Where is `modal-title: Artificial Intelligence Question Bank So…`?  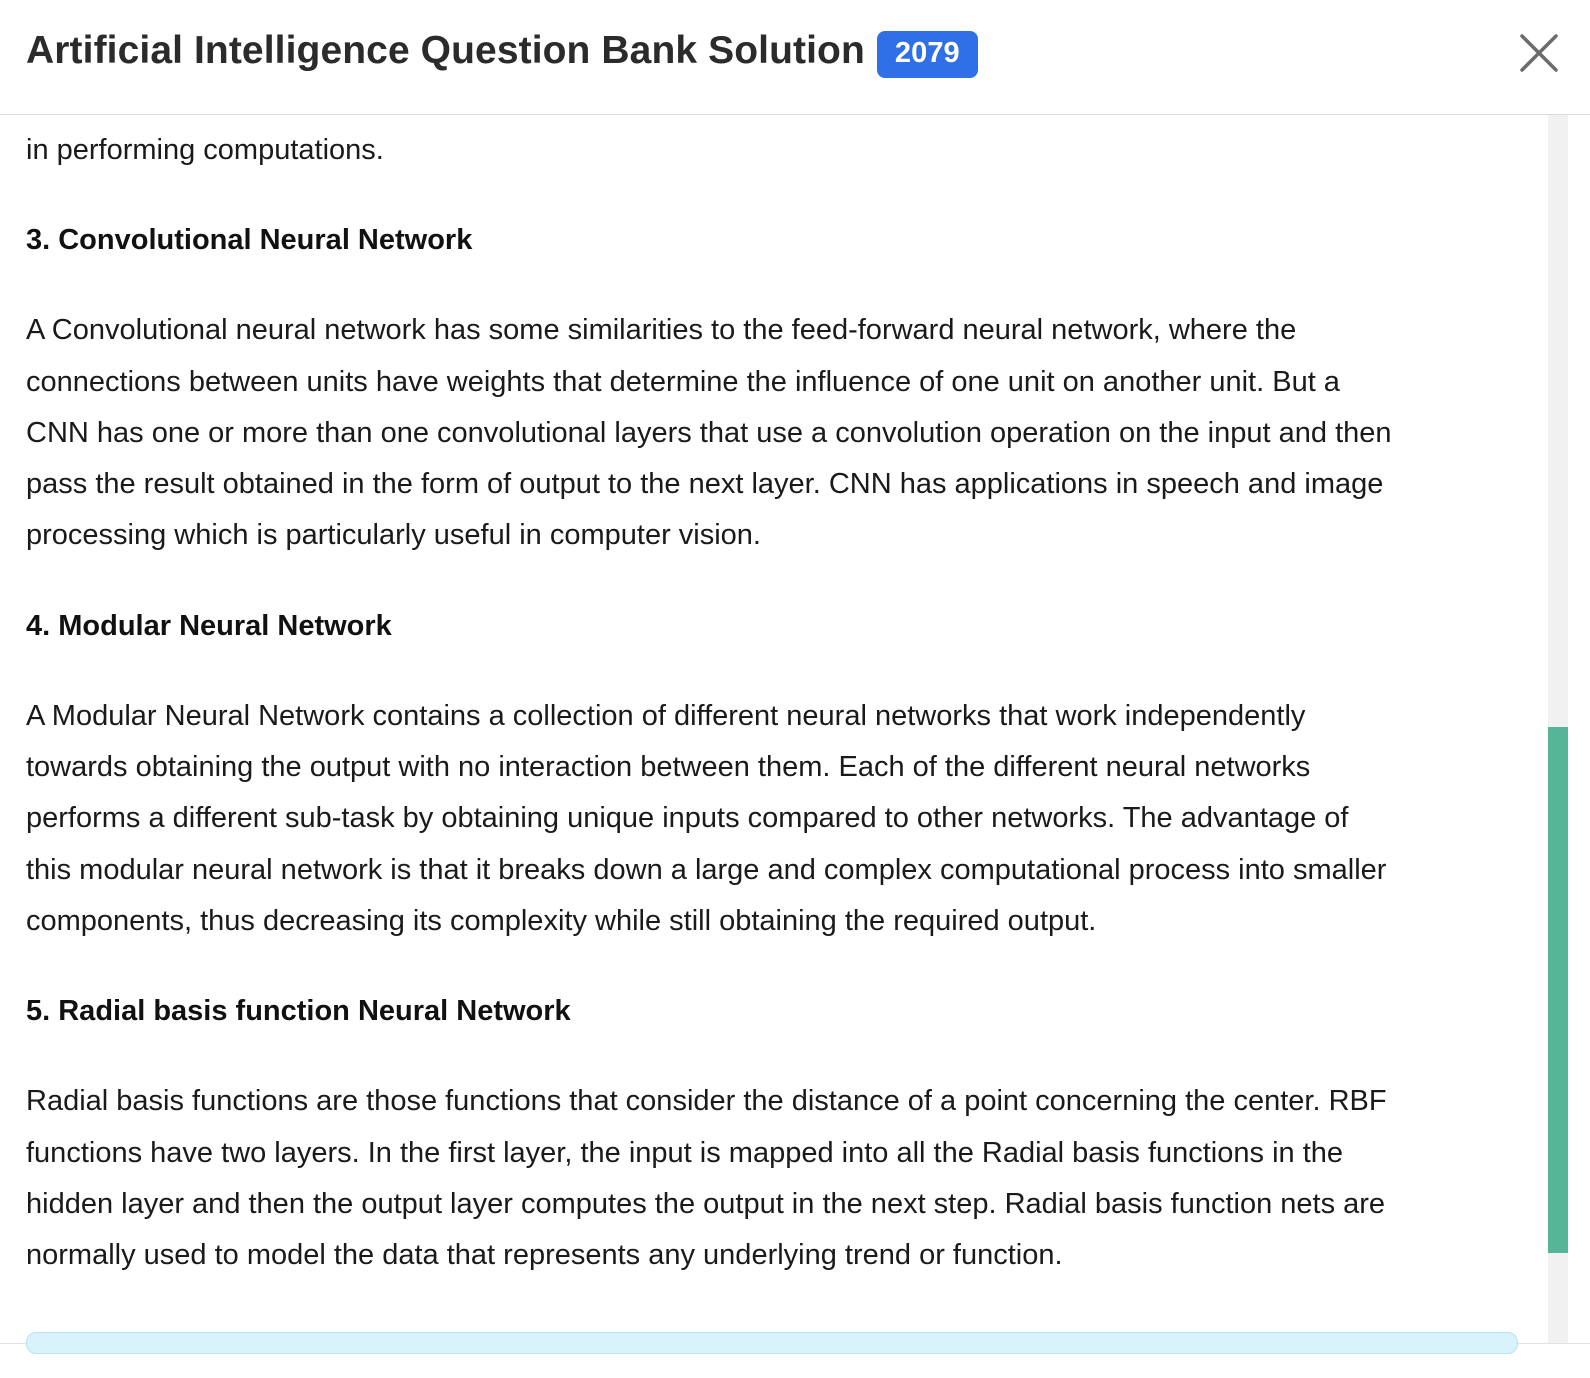 modal-title: Artificial Intelligence Question Bank So… is located at coordinates (502, 53).